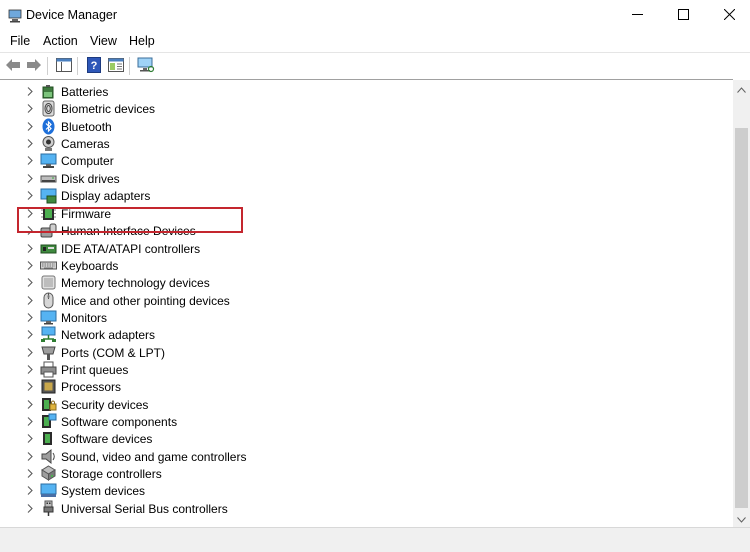  I want to click on memory-device-icon, so click(48, 282).